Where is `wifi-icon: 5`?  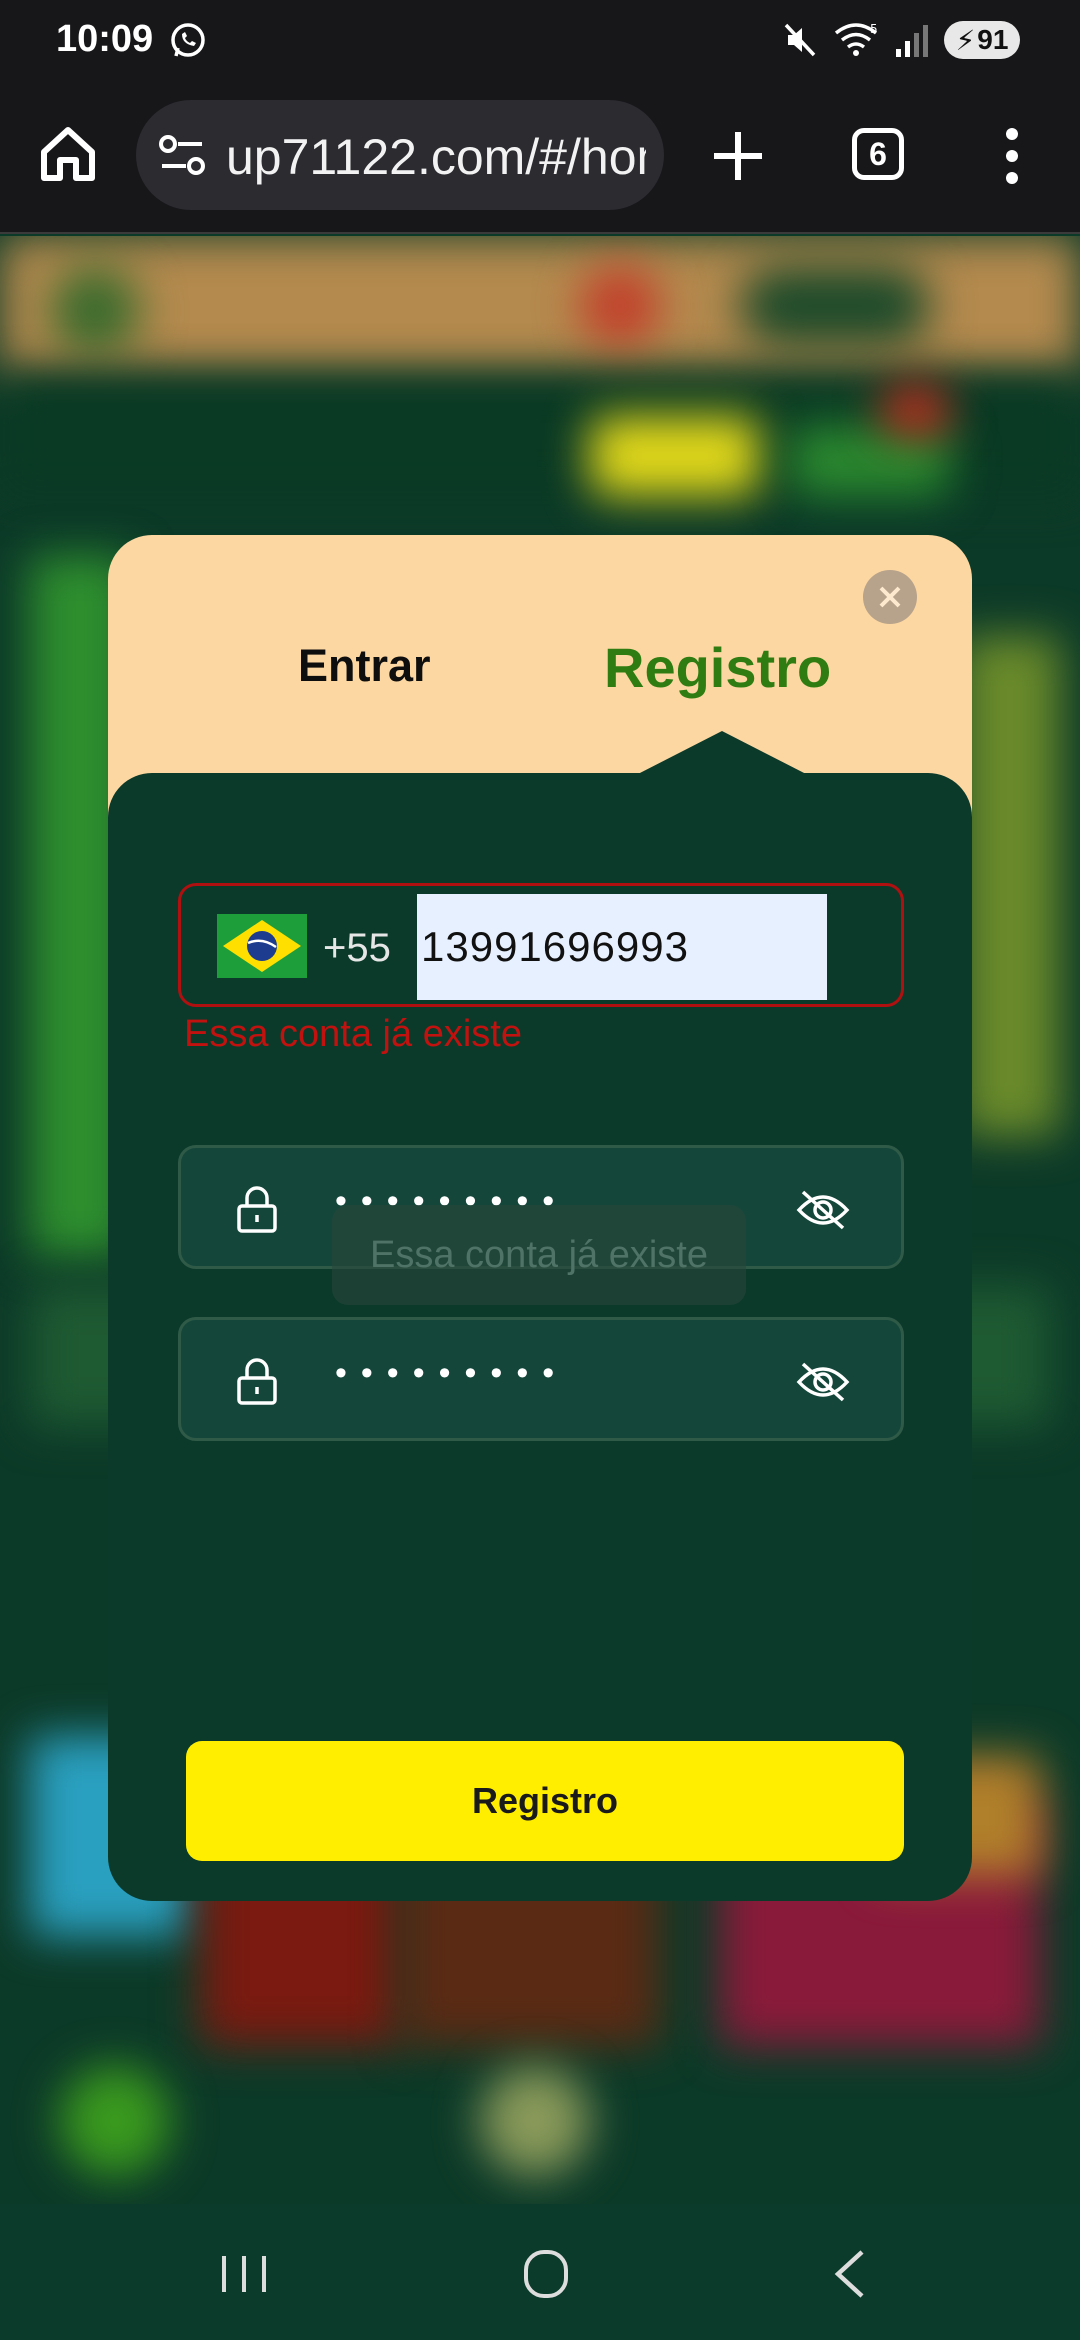
wifi-icon: 5 is located at coordinates (856, 39).